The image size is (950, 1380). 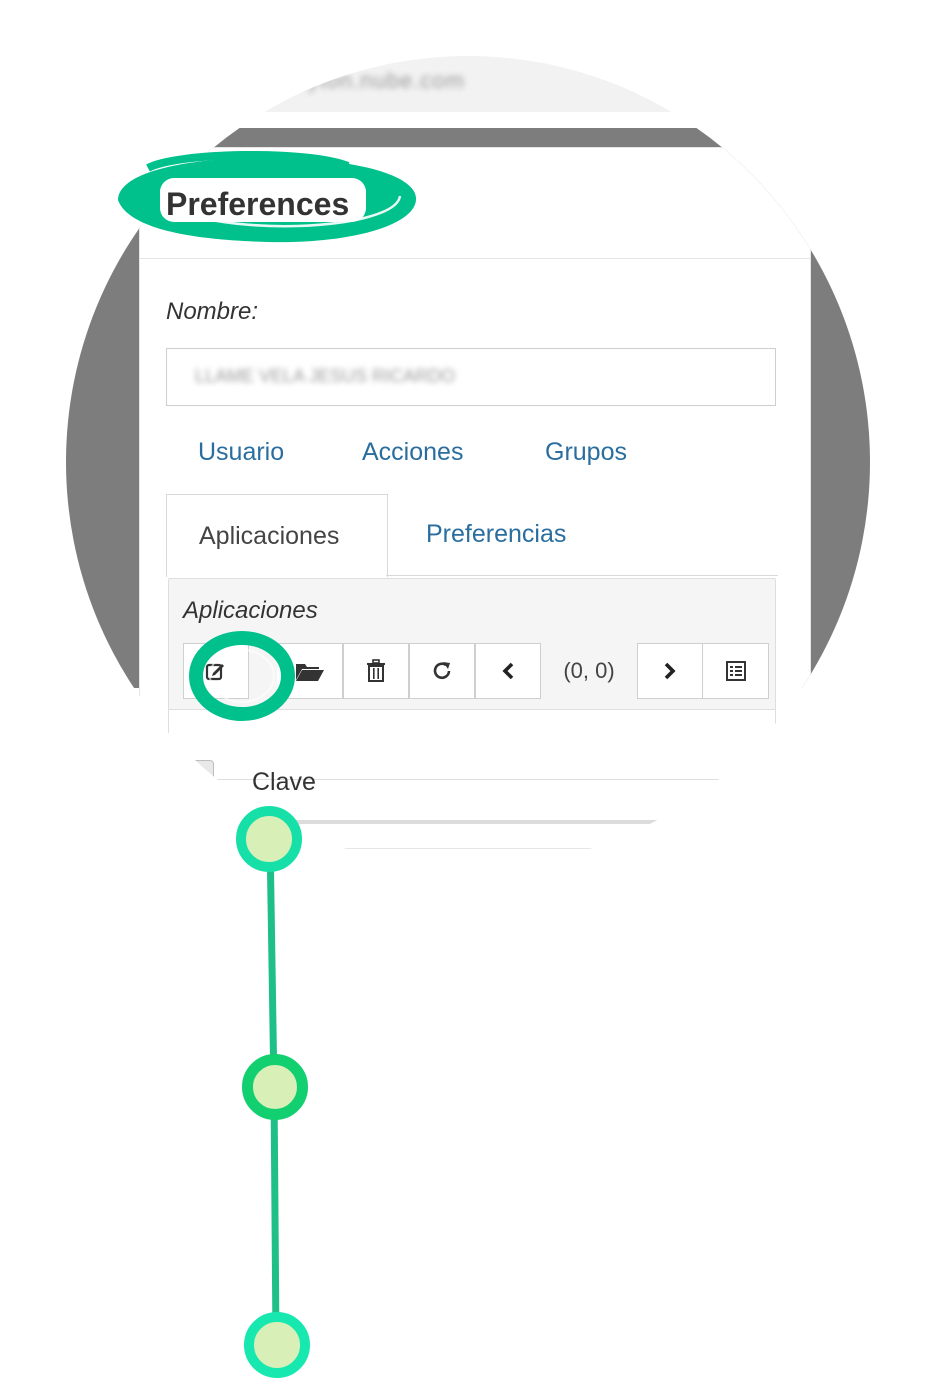 What do you see at coordinates (250, 610) in the screenshot?
I see `subpanel-title: Aplicaciones` at bounding box center [250, 610].